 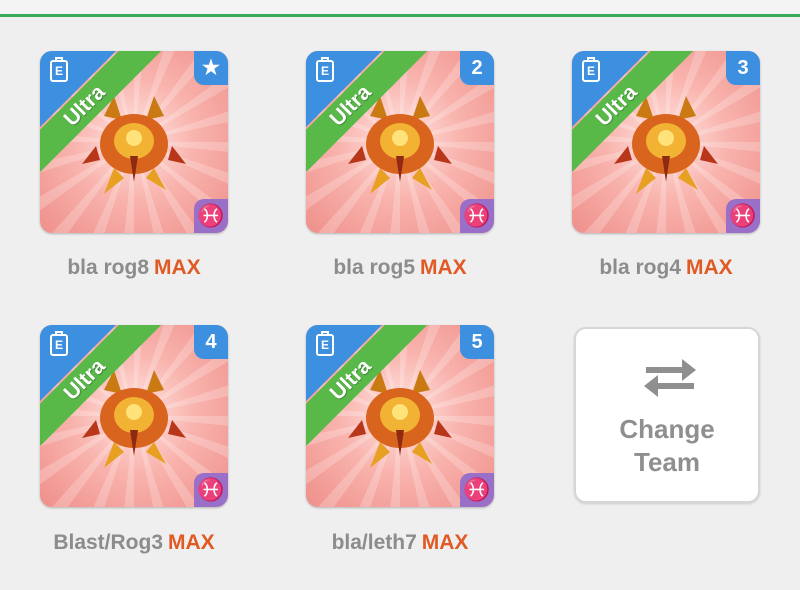 What do you see at coordinates (134, 416) in the screenshot?
I see `monster-card-4: Ultra E 4 ♓` at bounding box center [134, 416].